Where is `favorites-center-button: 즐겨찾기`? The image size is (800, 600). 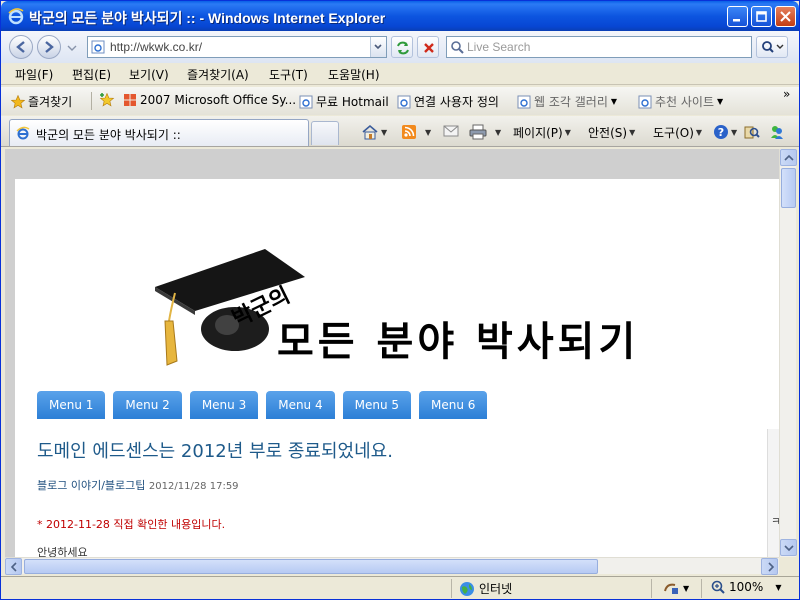 favorites-center-button: 즐겨찾기 is located at coordinates (41, 101).